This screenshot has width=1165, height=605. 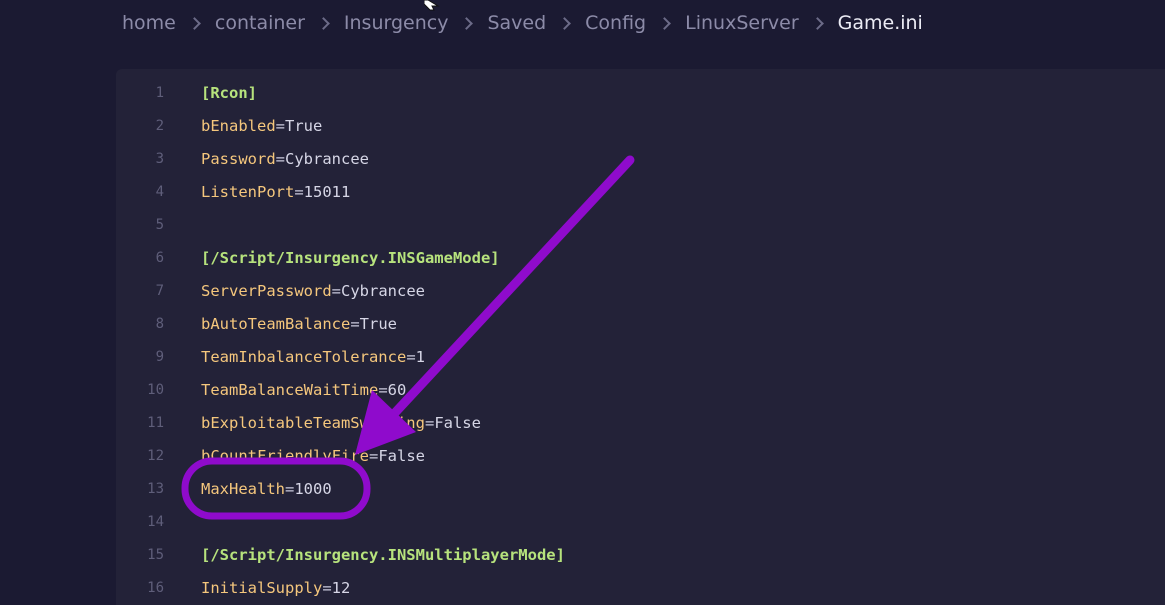 What do you see at coordinates (238, 158) in the screenshot?
I see `config-key: Password` at bounding box center [238, 158].